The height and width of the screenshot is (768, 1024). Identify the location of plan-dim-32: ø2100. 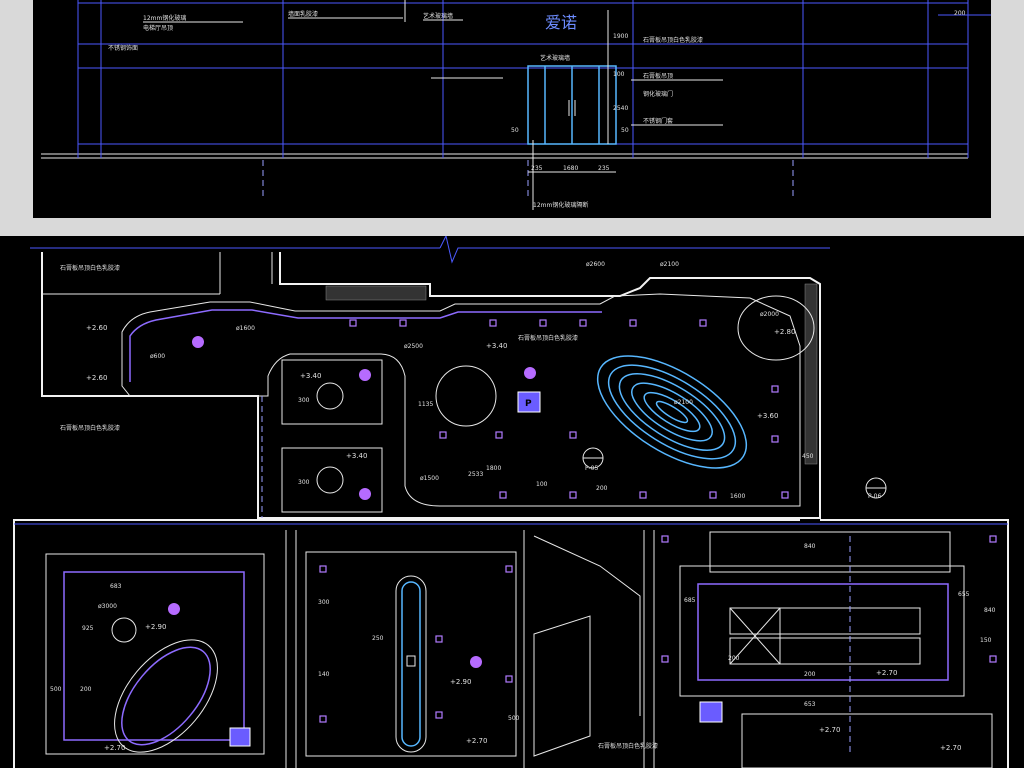
(683, 402).